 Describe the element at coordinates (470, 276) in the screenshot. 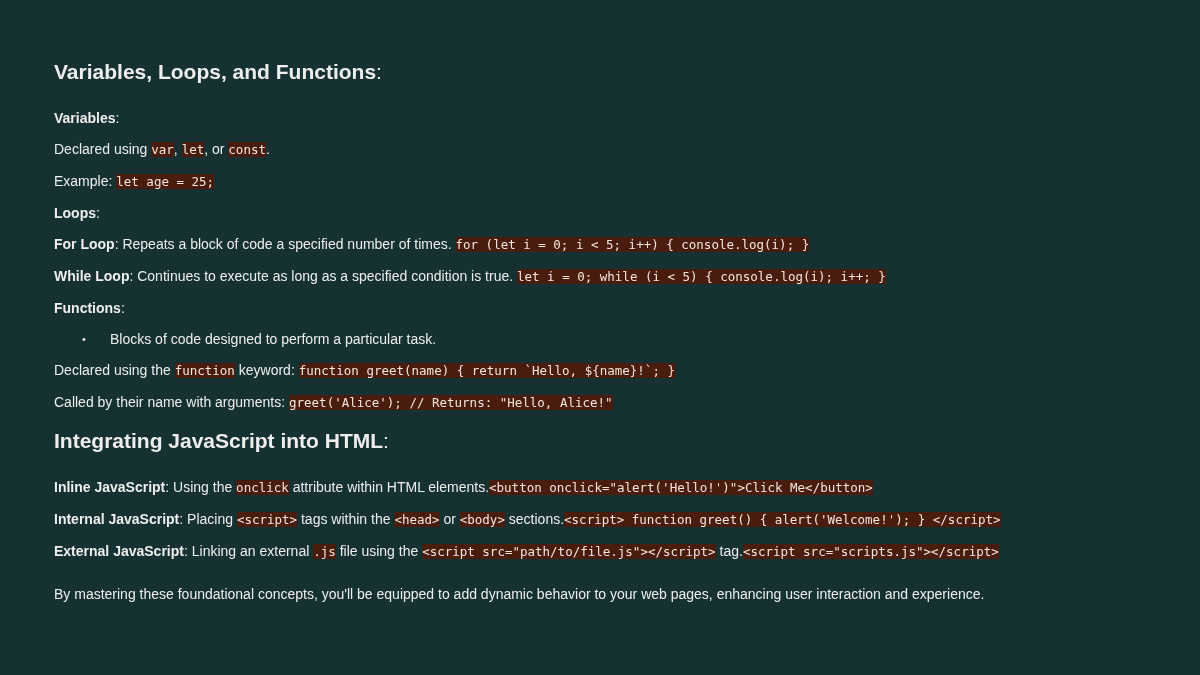

I see `paragraph: While Loop: Continues to execute as long as a specified condition is true. let i = 0; while (i < 5) { console.log(i); i++; }` at that location.